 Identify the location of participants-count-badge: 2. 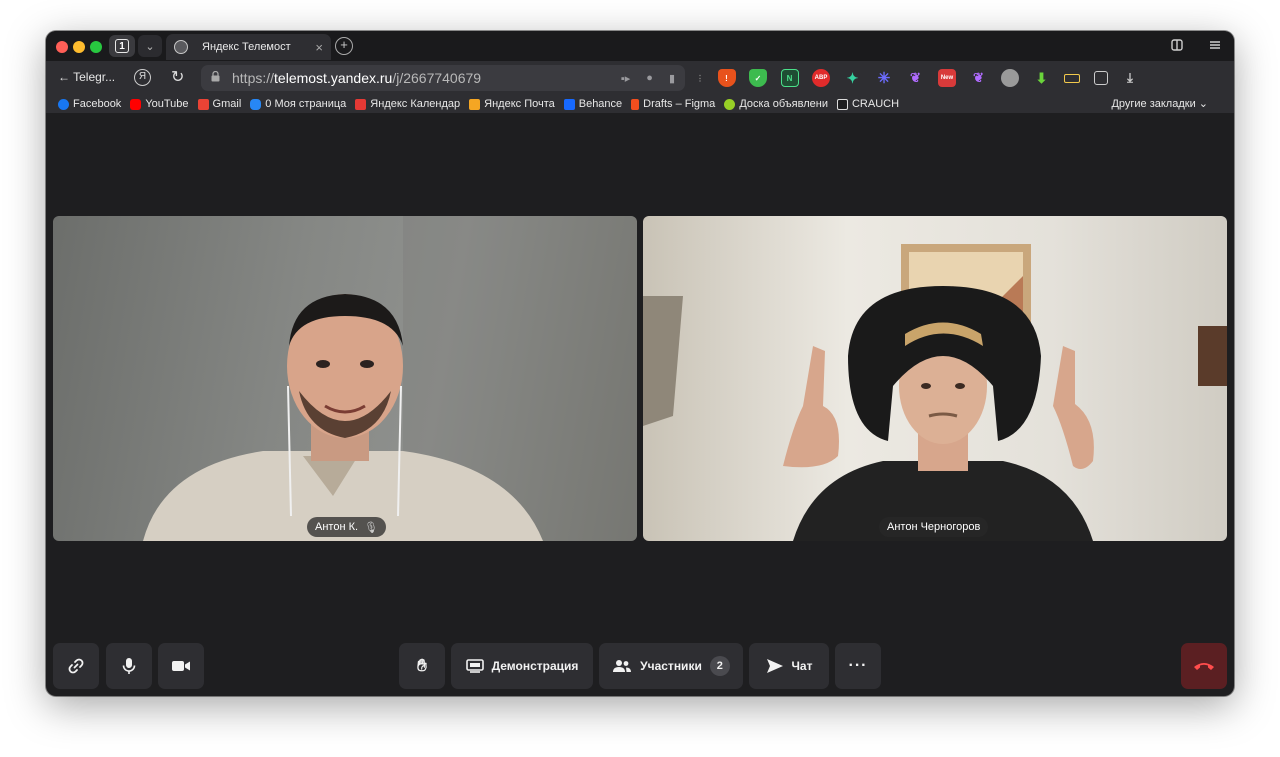
(719, 666).